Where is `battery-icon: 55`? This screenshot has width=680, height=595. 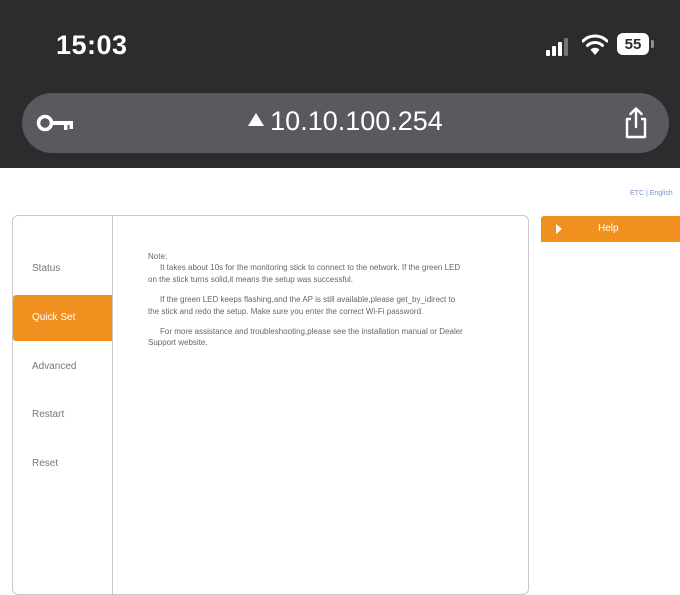
battery-icon: 55 is located at coordinates (636, 44).